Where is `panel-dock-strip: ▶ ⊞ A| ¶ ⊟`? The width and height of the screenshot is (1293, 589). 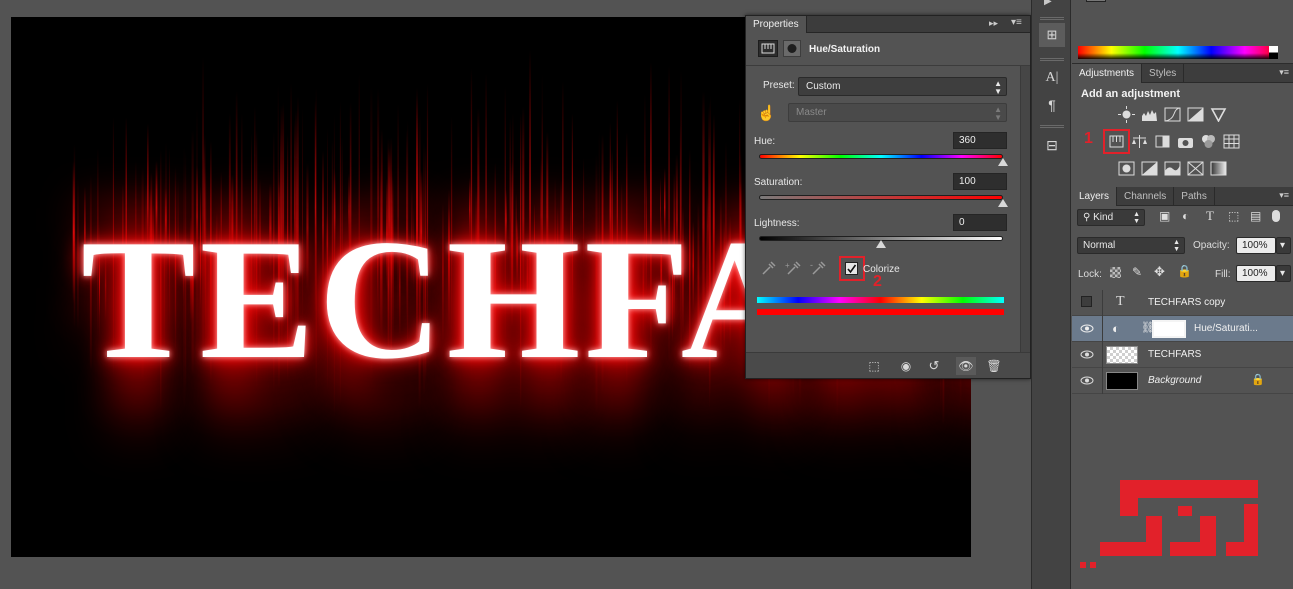
panel-dock-strip: ▶ ⊞ A| ¶ ⊟ is located at coordinates (1051, 294).